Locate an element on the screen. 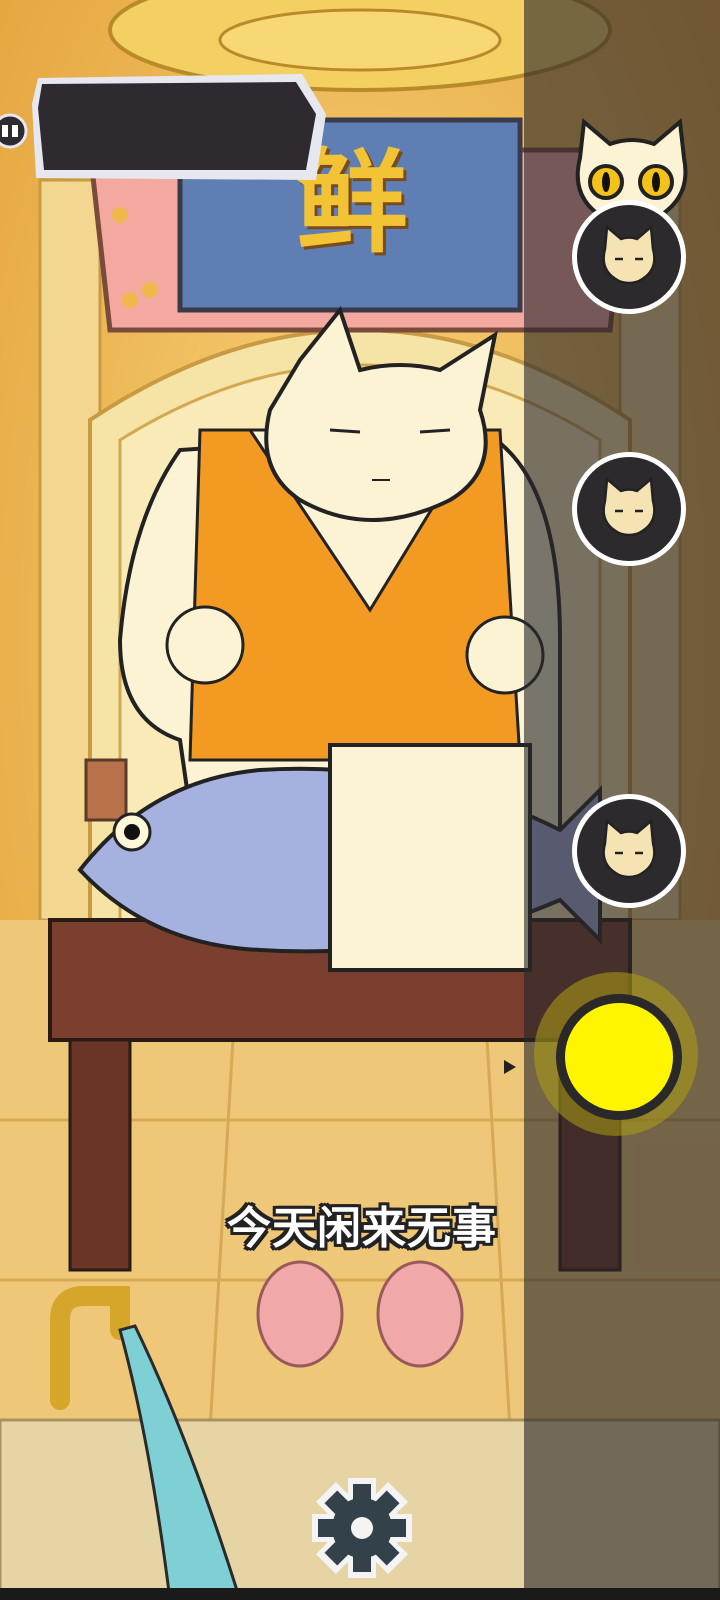 The image size is (720, 1600). gear-icon is located at coordinates (362, 1528).